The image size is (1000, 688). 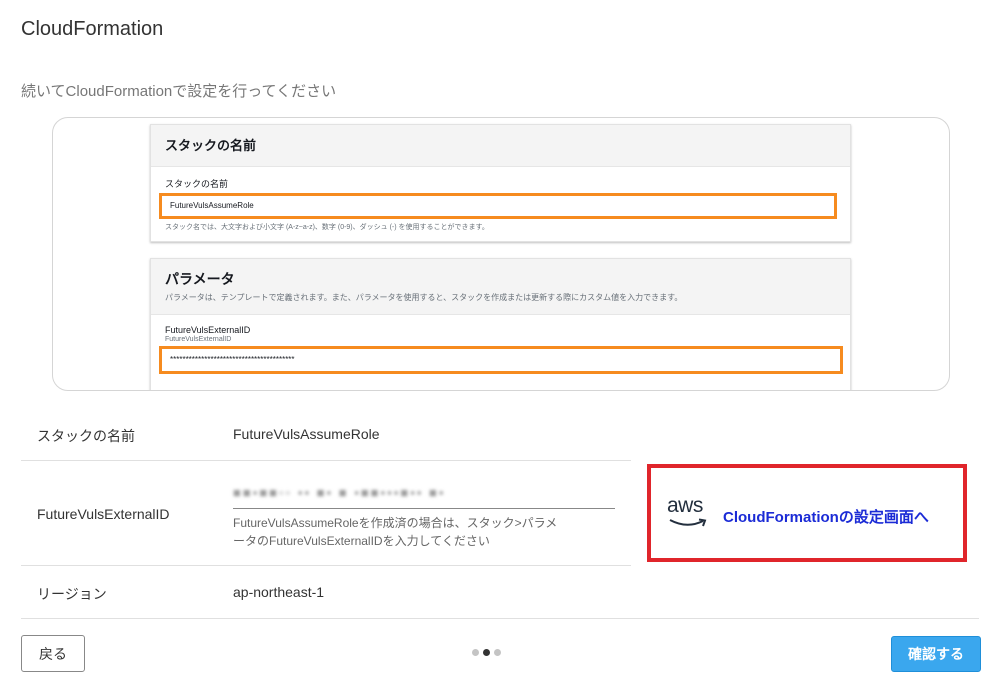 I want to click on stack-name-field-highlight: FutureVulsAssumeRole, so click(x=498, y=206).